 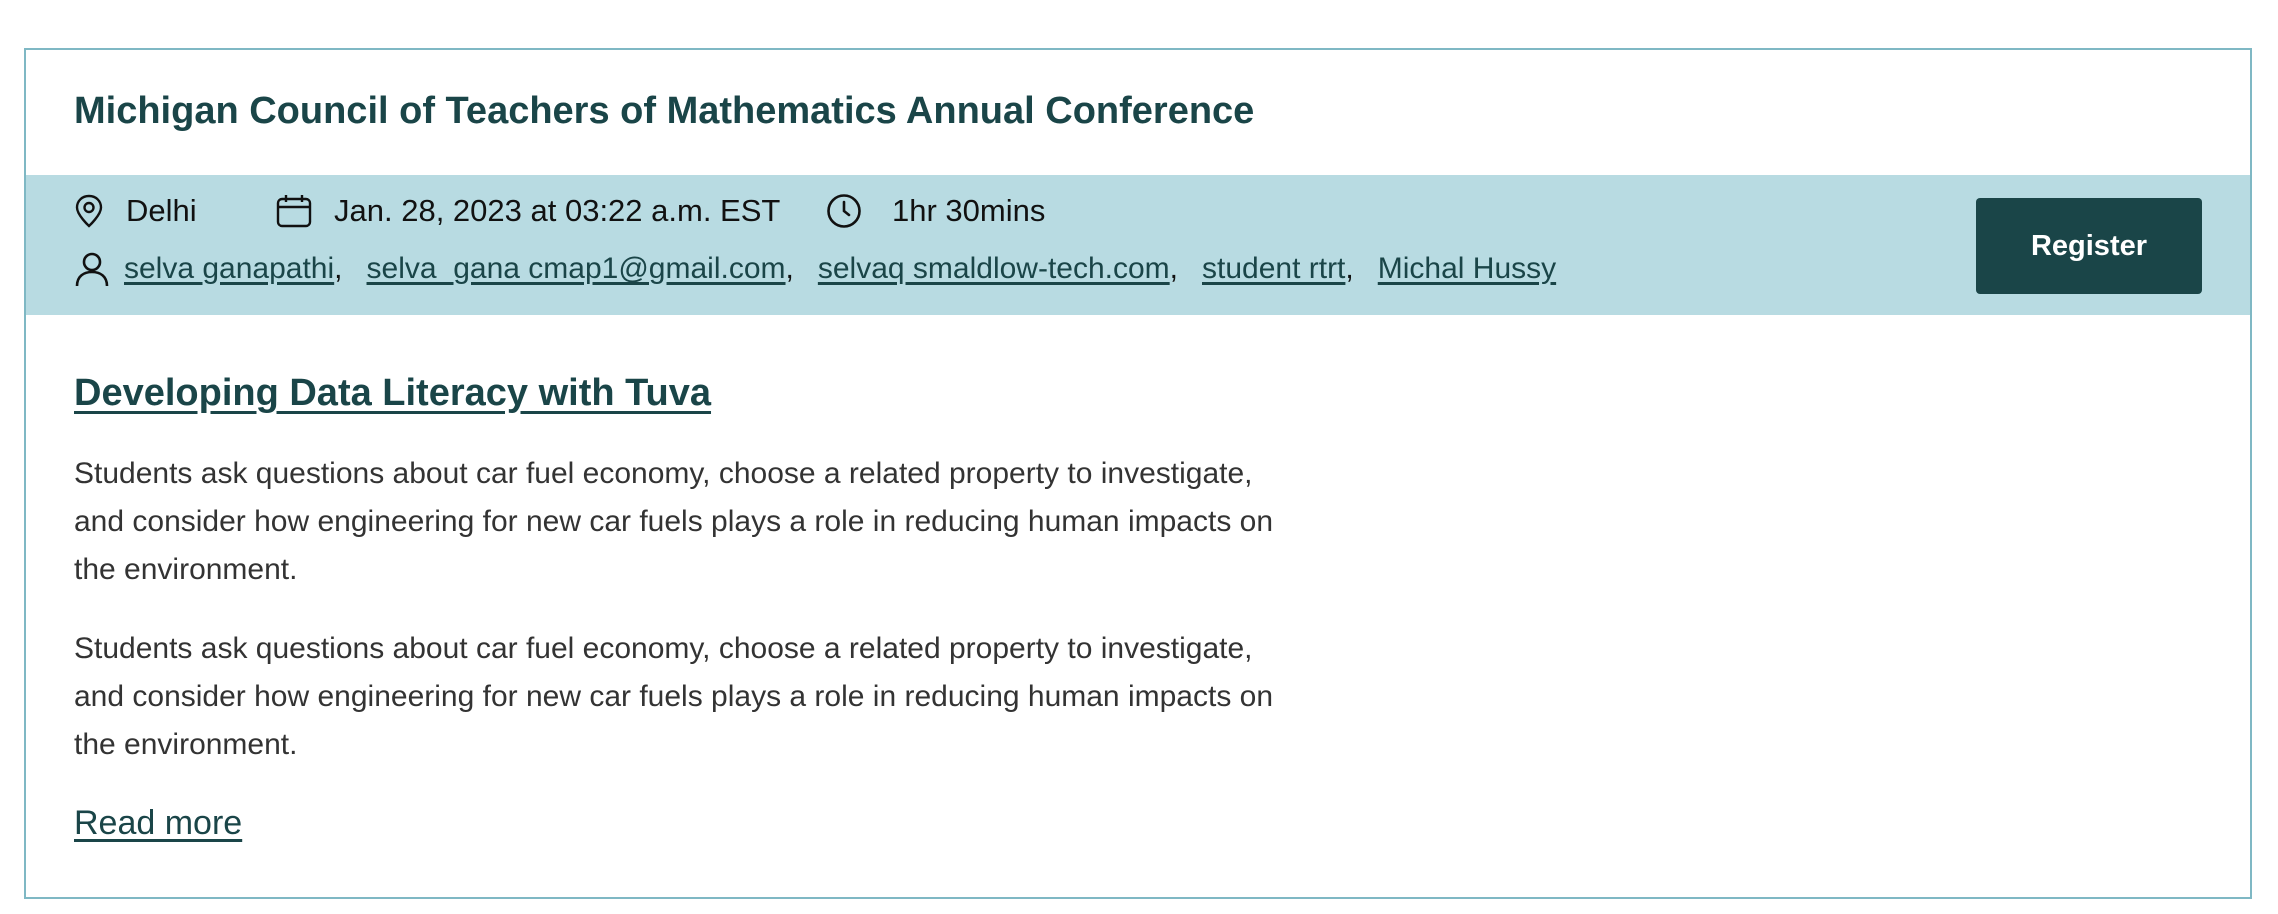 I want to click on session-title-link: Developing Data Literacy with Tuva, so click(x=392, y=393).